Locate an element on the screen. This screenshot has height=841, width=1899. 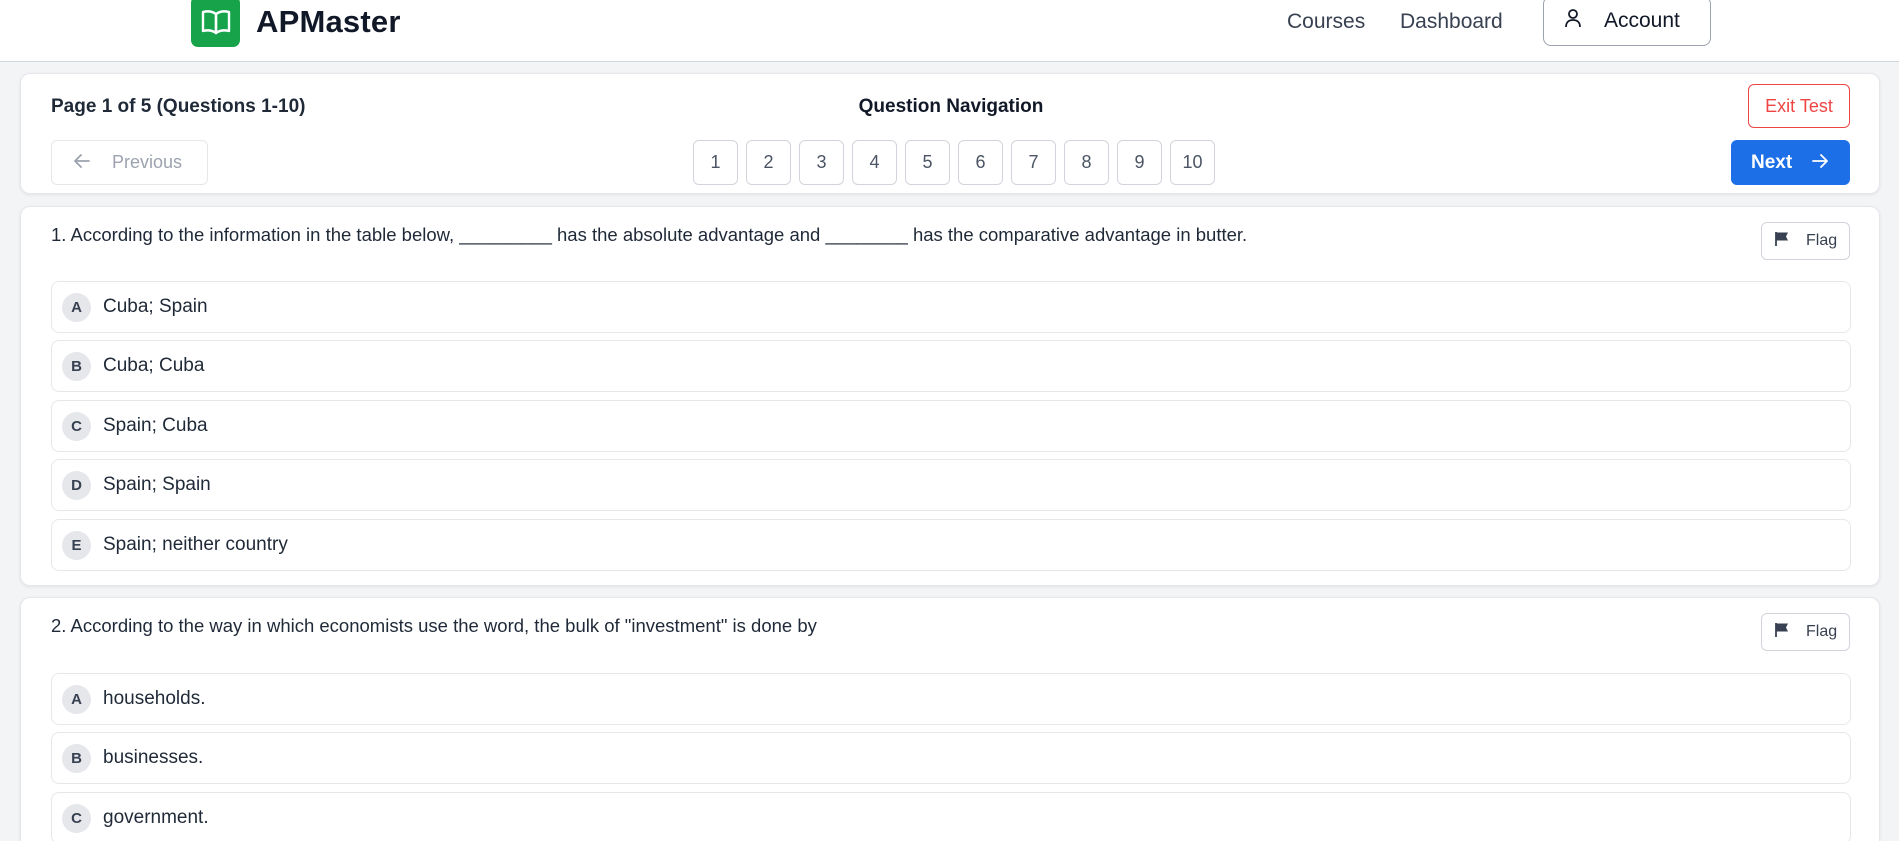
option-text: Spain; Cuba is located at coordinates (155, 425).